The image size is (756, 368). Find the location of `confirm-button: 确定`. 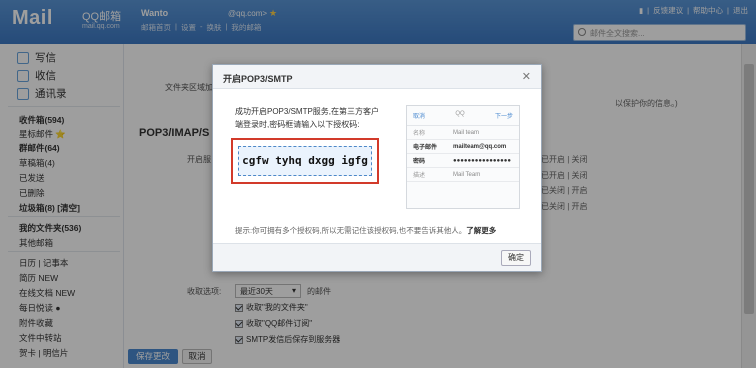

confirm-button: 确定 is located at coordinates (516, 258).